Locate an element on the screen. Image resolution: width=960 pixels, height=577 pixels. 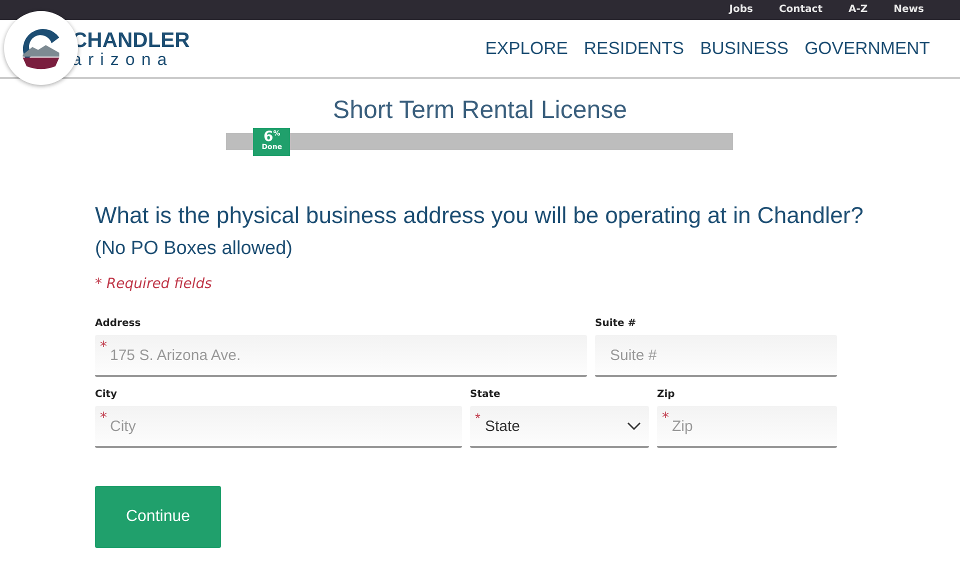
nav-link: RESIDENTS is located at coordinates (634, 48).